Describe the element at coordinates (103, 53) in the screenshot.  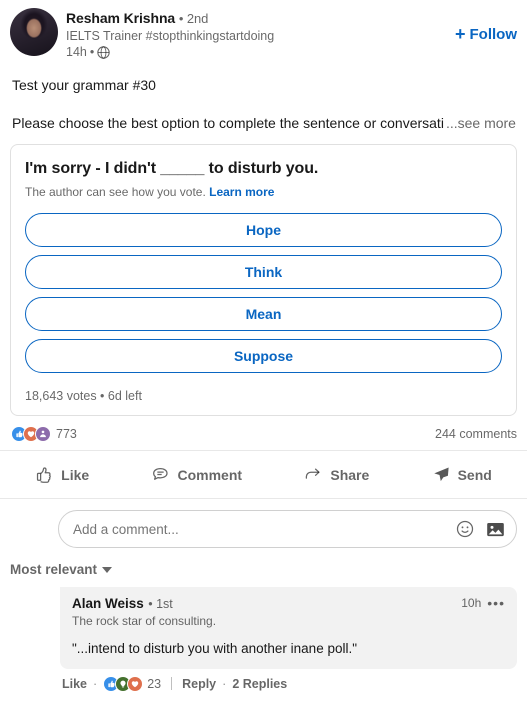
I see `globe-icon` at that location.